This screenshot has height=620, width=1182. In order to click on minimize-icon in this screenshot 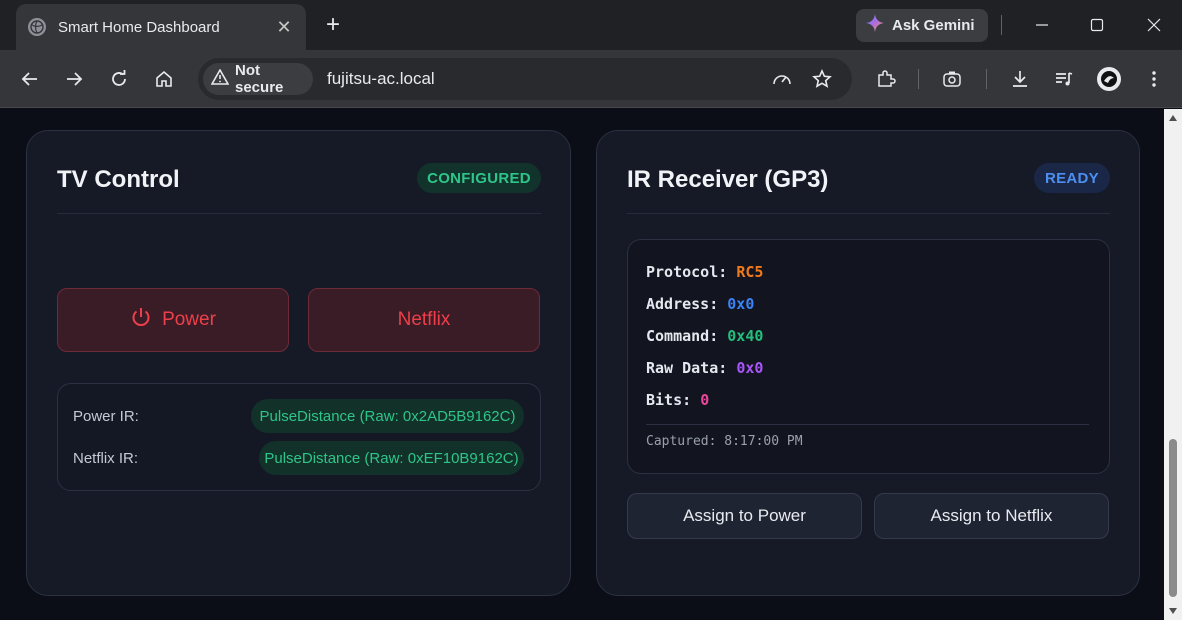, I will do `click(1042, 25)`.